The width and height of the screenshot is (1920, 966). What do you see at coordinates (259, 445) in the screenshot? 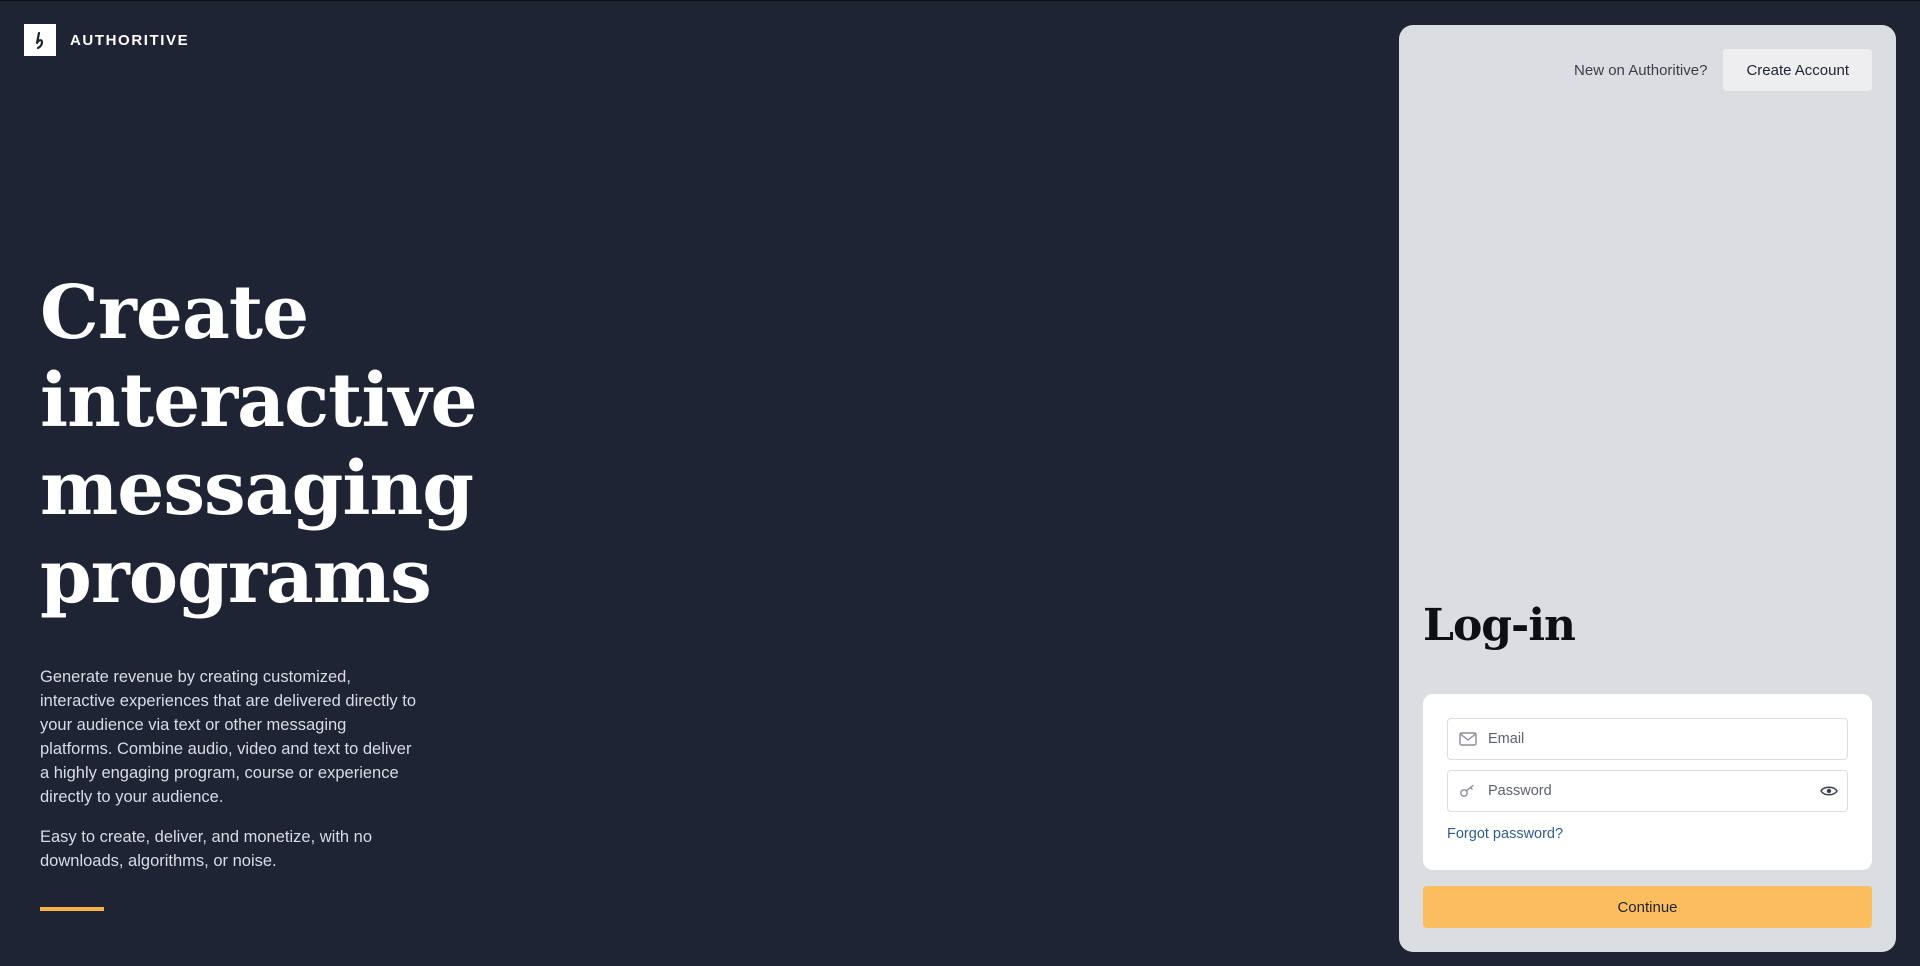
I see `hero-title: Create interactive messaging programs` at bounding box center [259, 445].